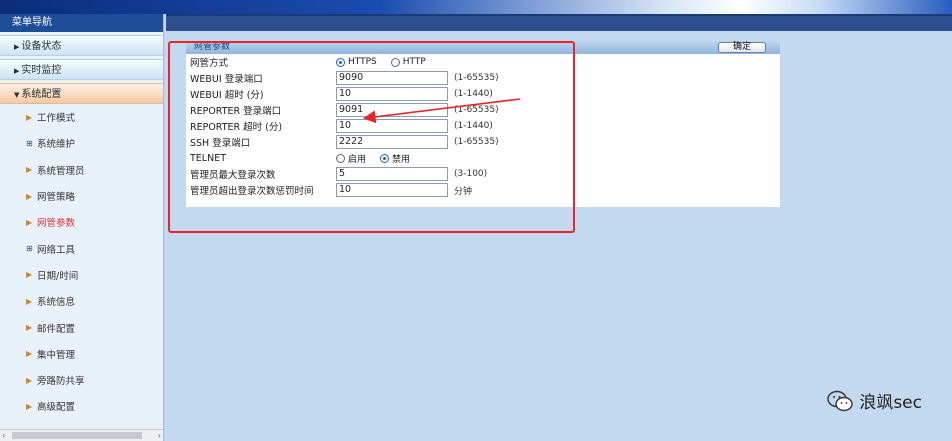 This screenshot has height=441, width=952. Describe the element at coordinates (61, 171) in the screenshot. I see `sidebar-item-label: 系统管理员` at that location.